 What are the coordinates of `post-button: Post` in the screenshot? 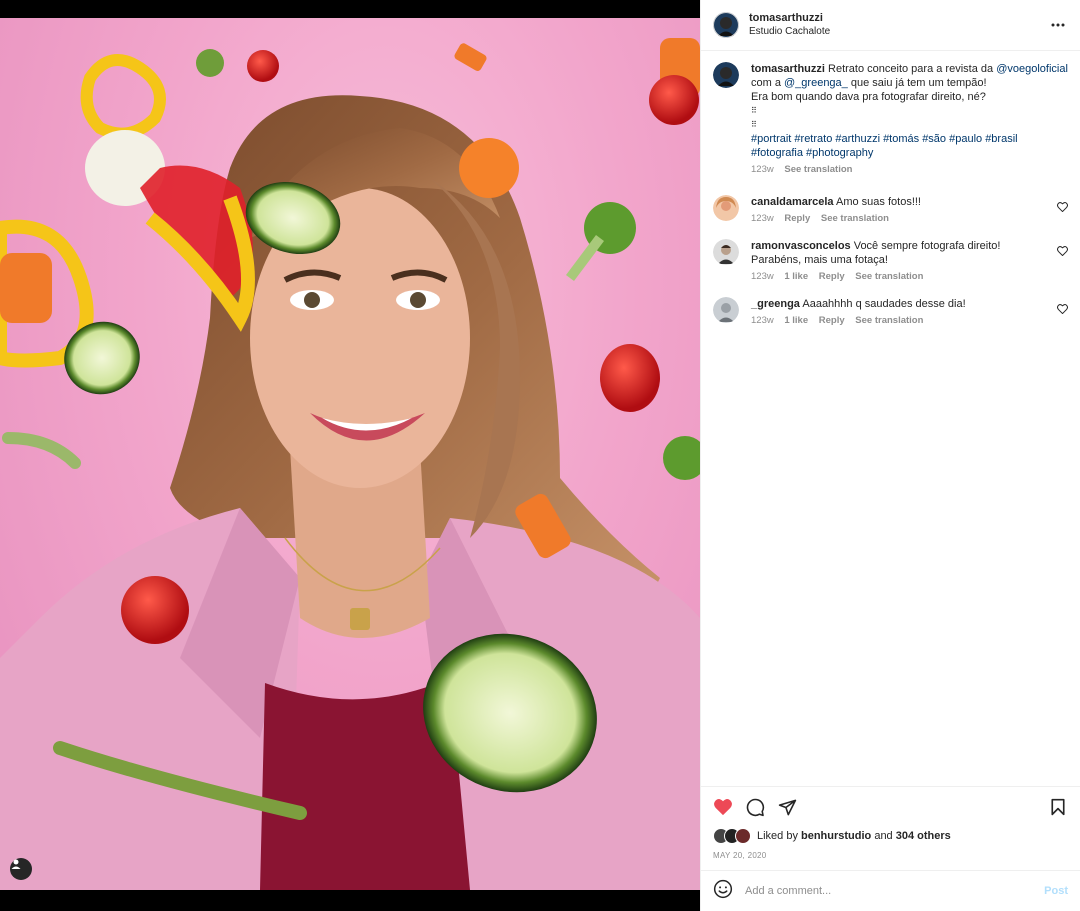 It's located at (1056, 891).